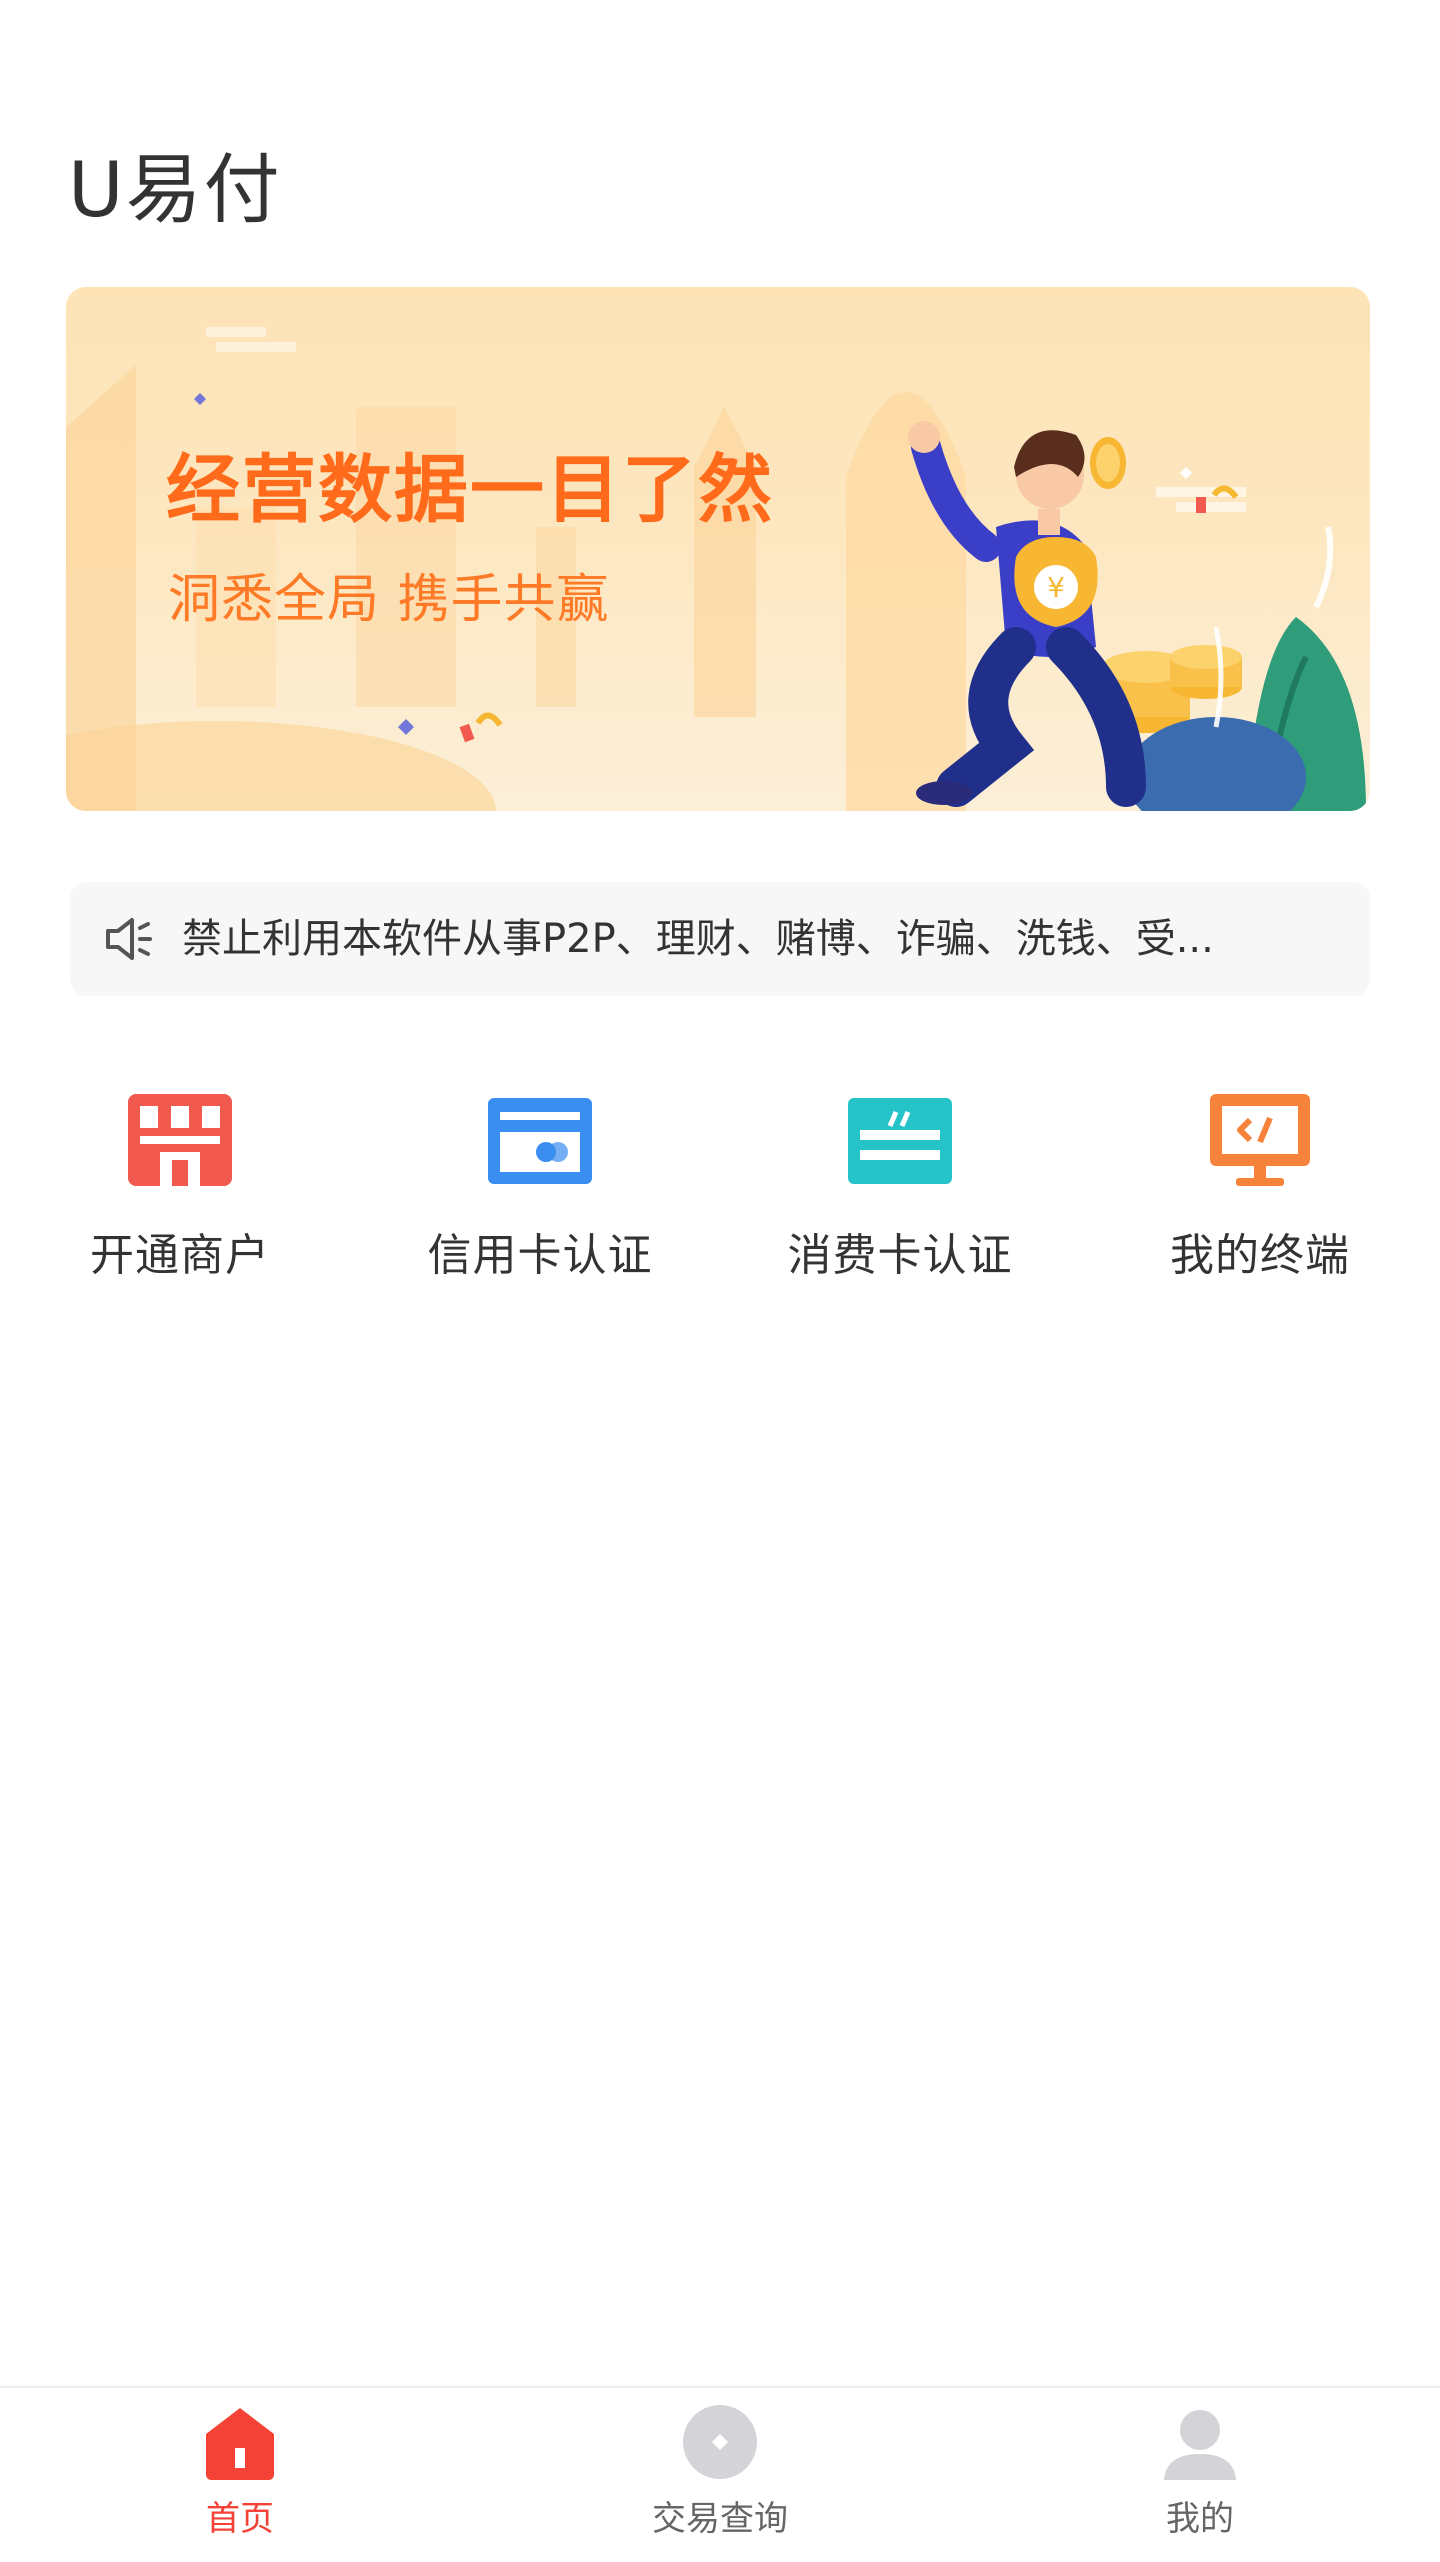 This screenshot has width=1440, height=2562. I want to click on bottom-tab-bar: 首页 交易查询 我的, so click(720, 2474).